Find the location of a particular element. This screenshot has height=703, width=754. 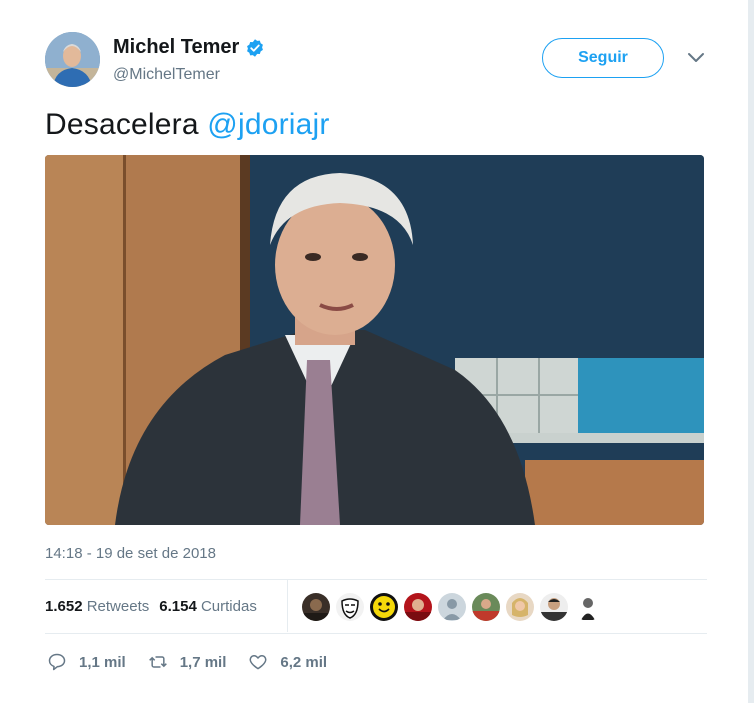

divider-bottom is located at coordinates (376, 633).